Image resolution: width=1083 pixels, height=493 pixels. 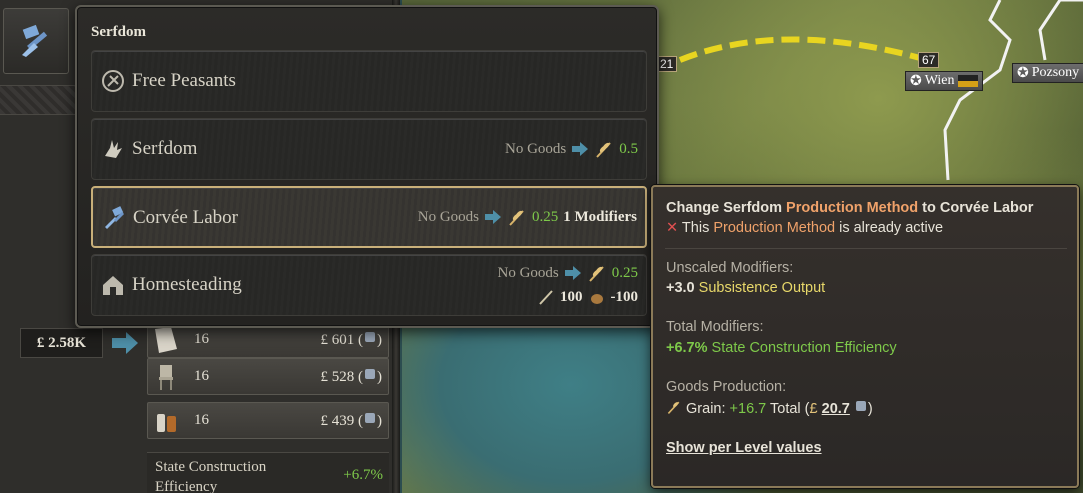 I want to click on pm-output: No Goods 0.25, so click(x=567, y=273).